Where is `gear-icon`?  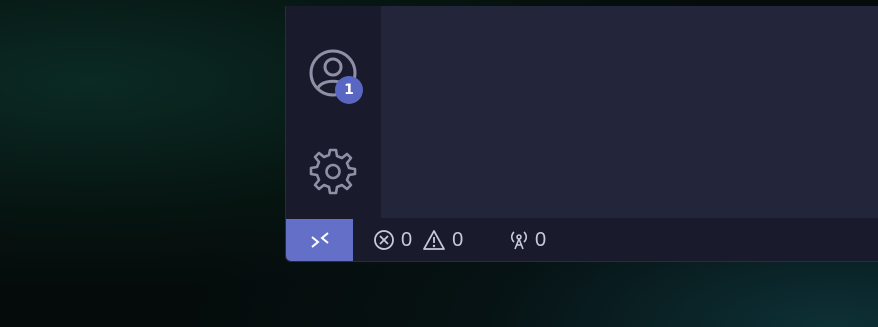 gear-icon is located at coordinates (333, 171).